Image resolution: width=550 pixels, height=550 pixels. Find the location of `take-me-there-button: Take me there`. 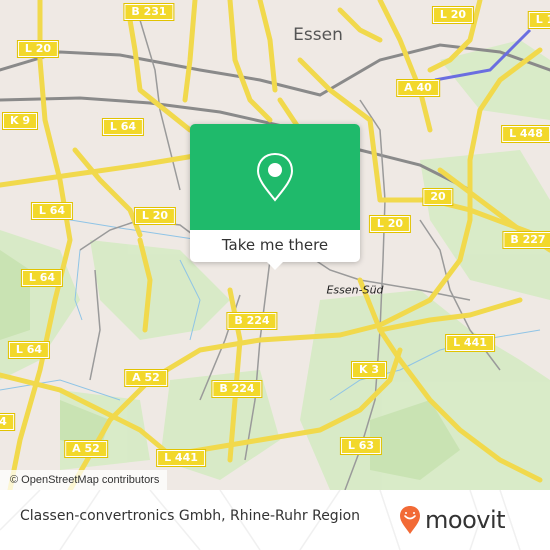

take-me-there-button: Take me there is located at coordinates (275, 246).